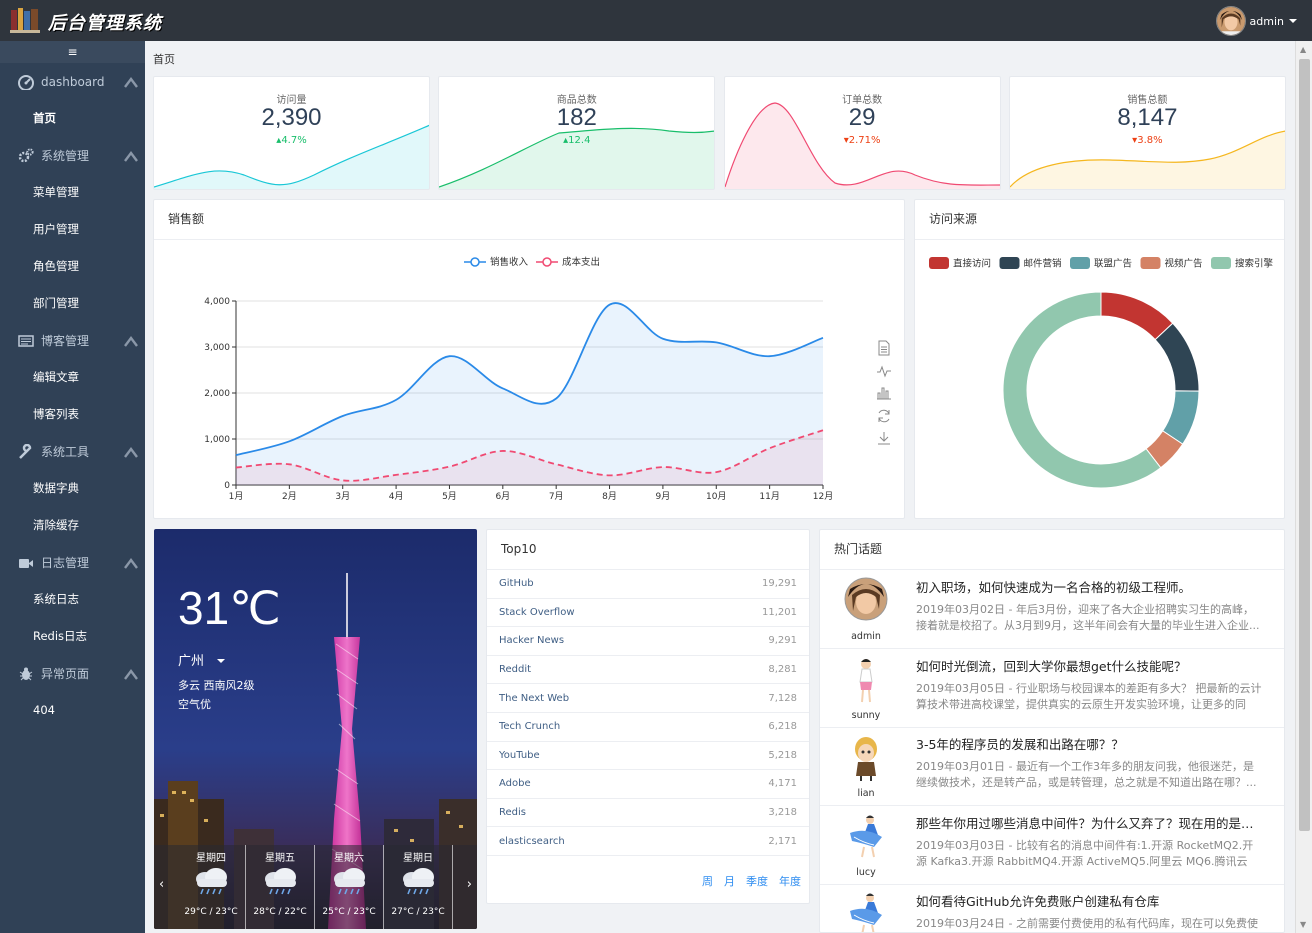 This screenshot has width=1312, height=933. Describe the element at coordinates (1031, 263) in the screenshot. I see `legend-item-1: 邮件营销` at that location.